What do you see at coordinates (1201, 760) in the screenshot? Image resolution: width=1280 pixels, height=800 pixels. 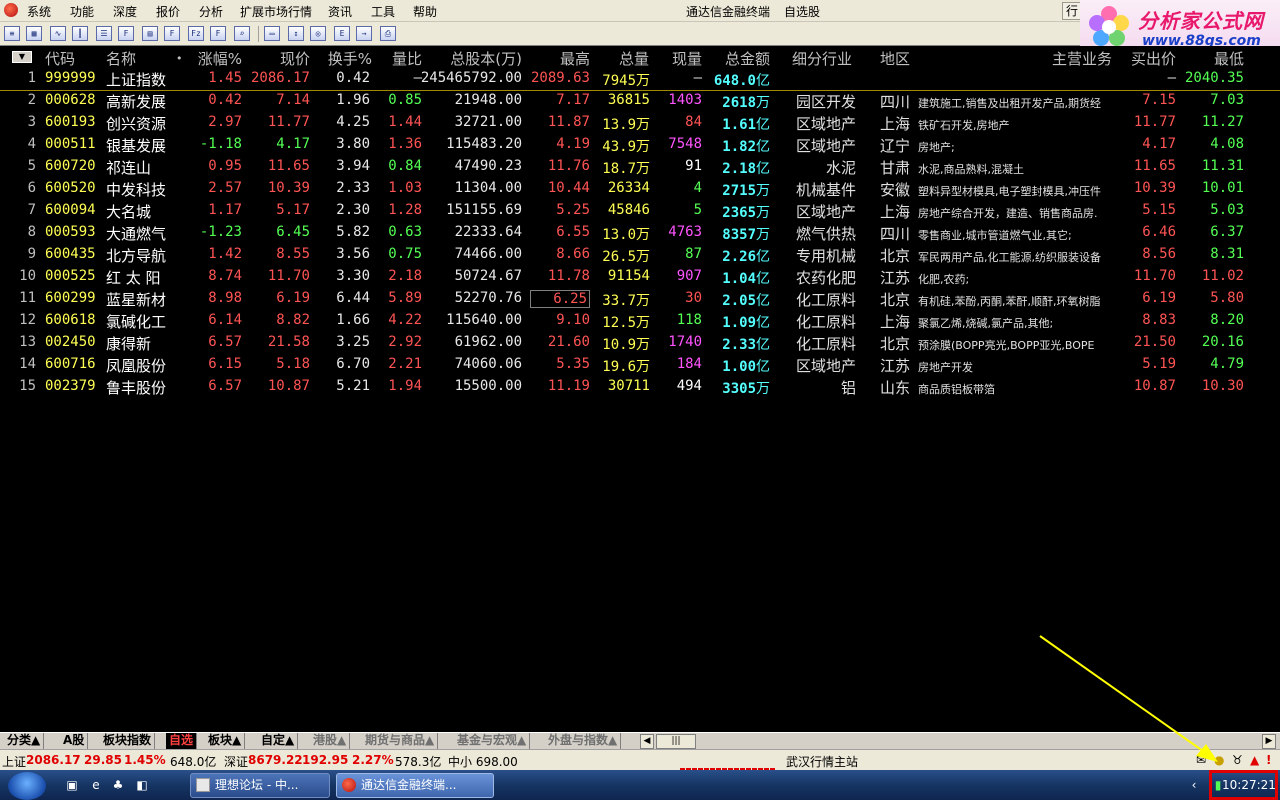 I see `mail-icon: ✉` at bounding box center [1201, 760].